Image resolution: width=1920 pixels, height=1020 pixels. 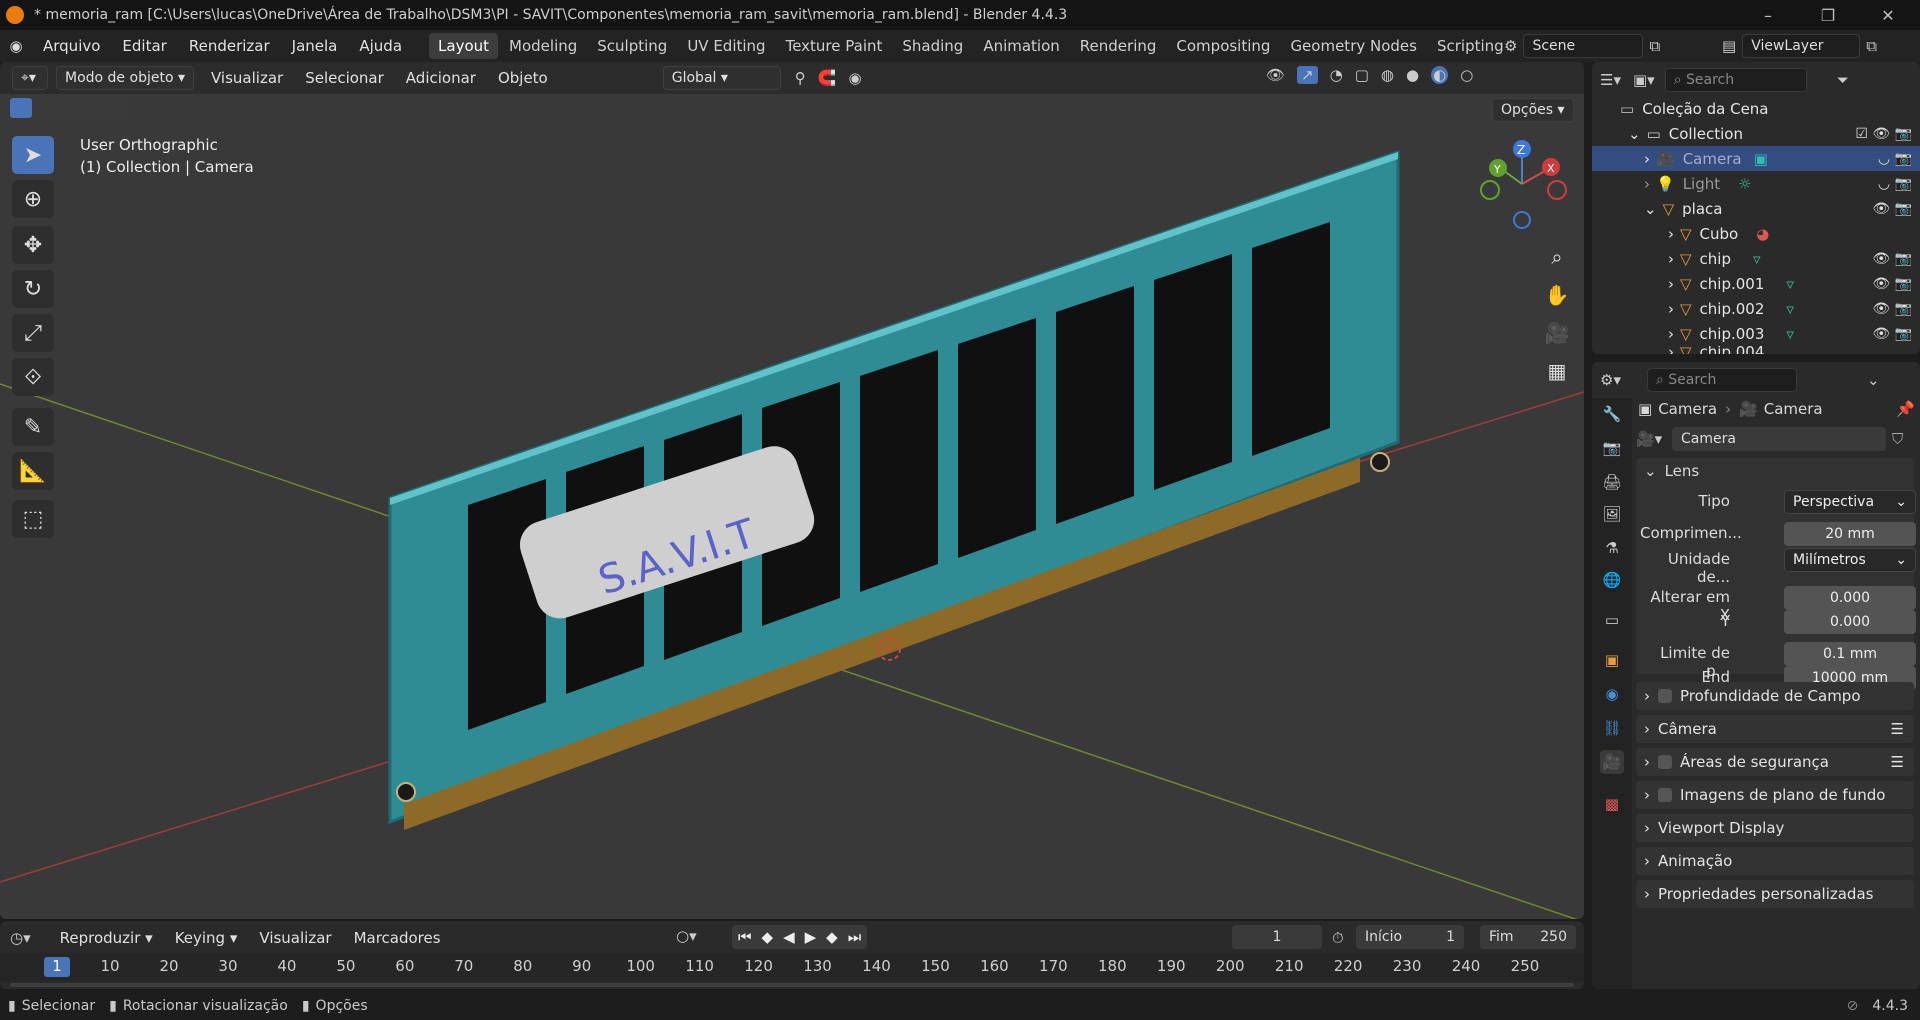 What do you see at coordinates (1871, 46) in the screenshot?
I see `new-viewlayer-icon: ⧉` at bounding box center [1871, 46].